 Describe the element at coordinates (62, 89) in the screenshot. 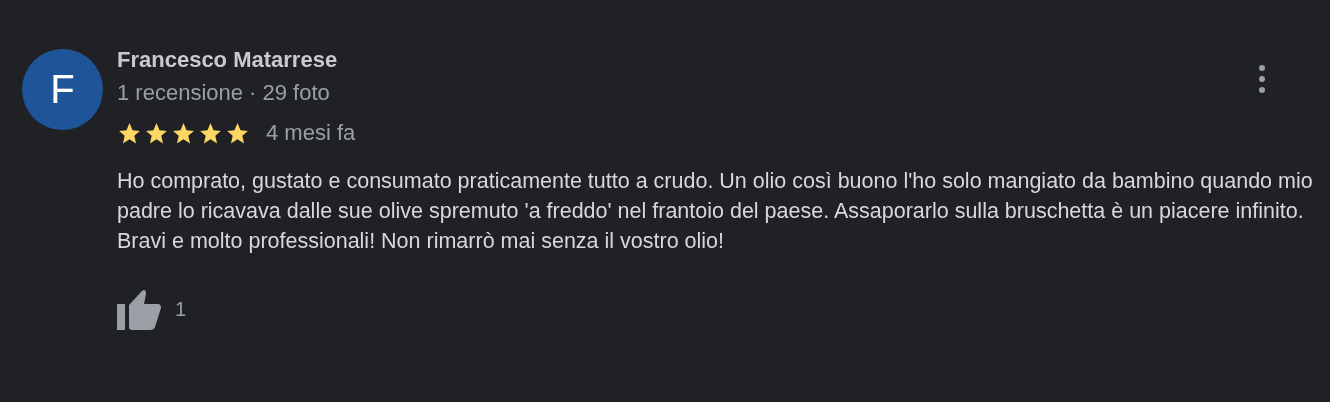

I see `avatar: F` at that location.